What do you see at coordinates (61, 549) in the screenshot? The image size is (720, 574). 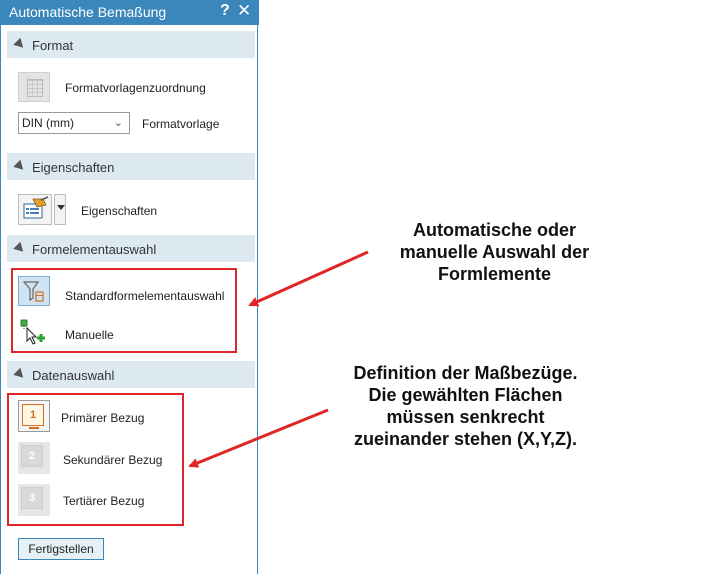 I see `finish-button: Fertigstellen` at bounding box center [61, 549].